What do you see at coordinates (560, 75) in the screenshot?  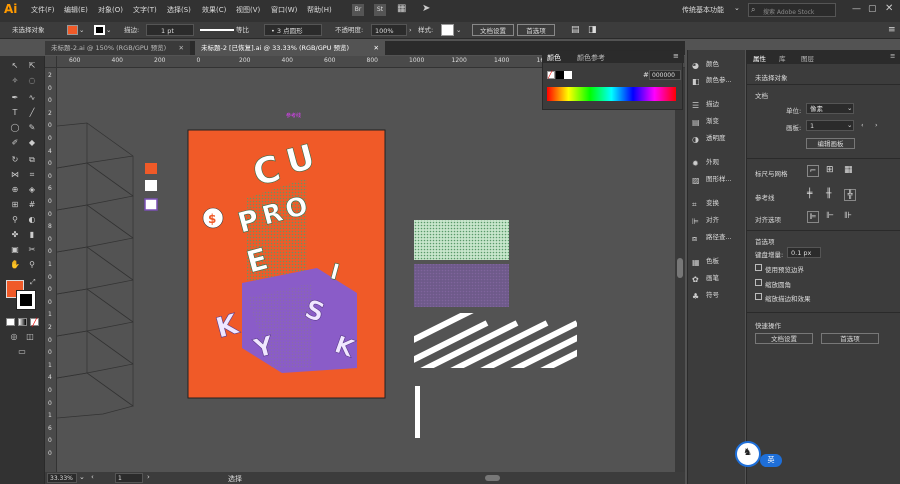 I see `black-color-chip` at bounding box center [560, 75].